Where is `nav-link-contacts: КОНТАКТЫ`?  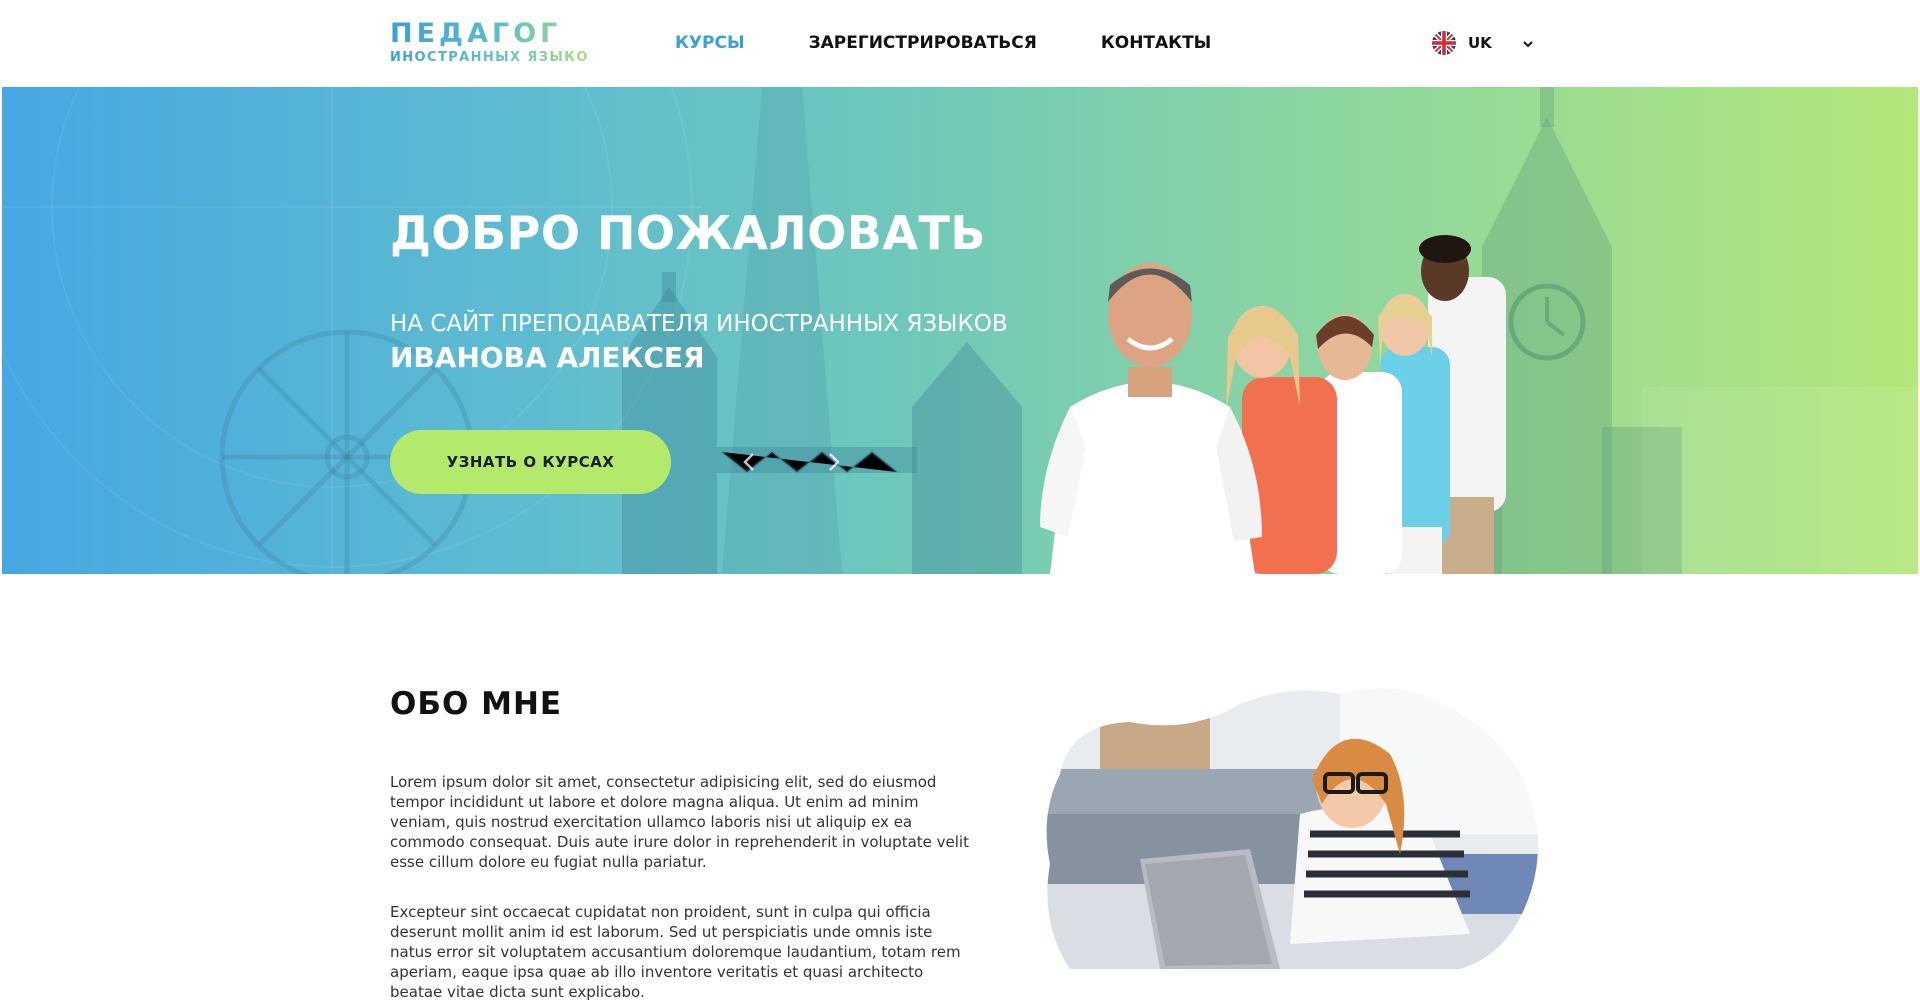
nav-link-contacts: КОНТАКТЫ is located at coordinates (1156, 43).